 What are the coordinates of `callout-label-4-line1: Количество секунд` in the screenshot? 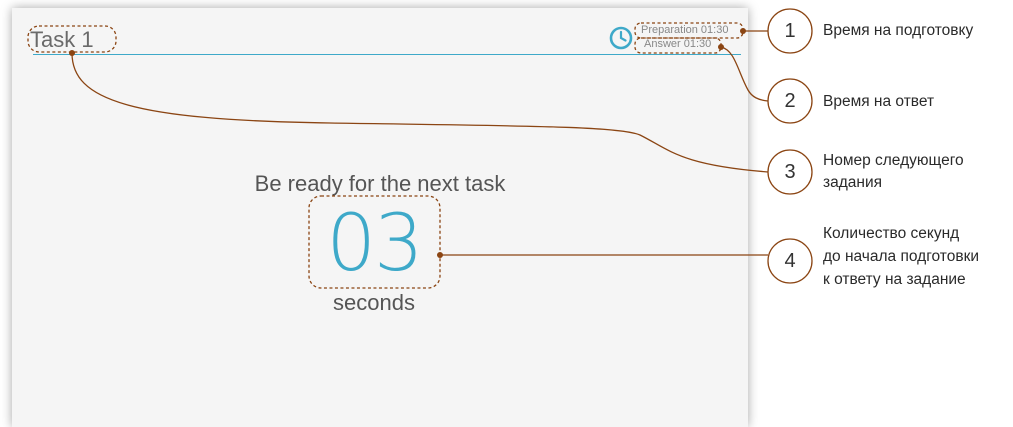 It's located at (891, 233).